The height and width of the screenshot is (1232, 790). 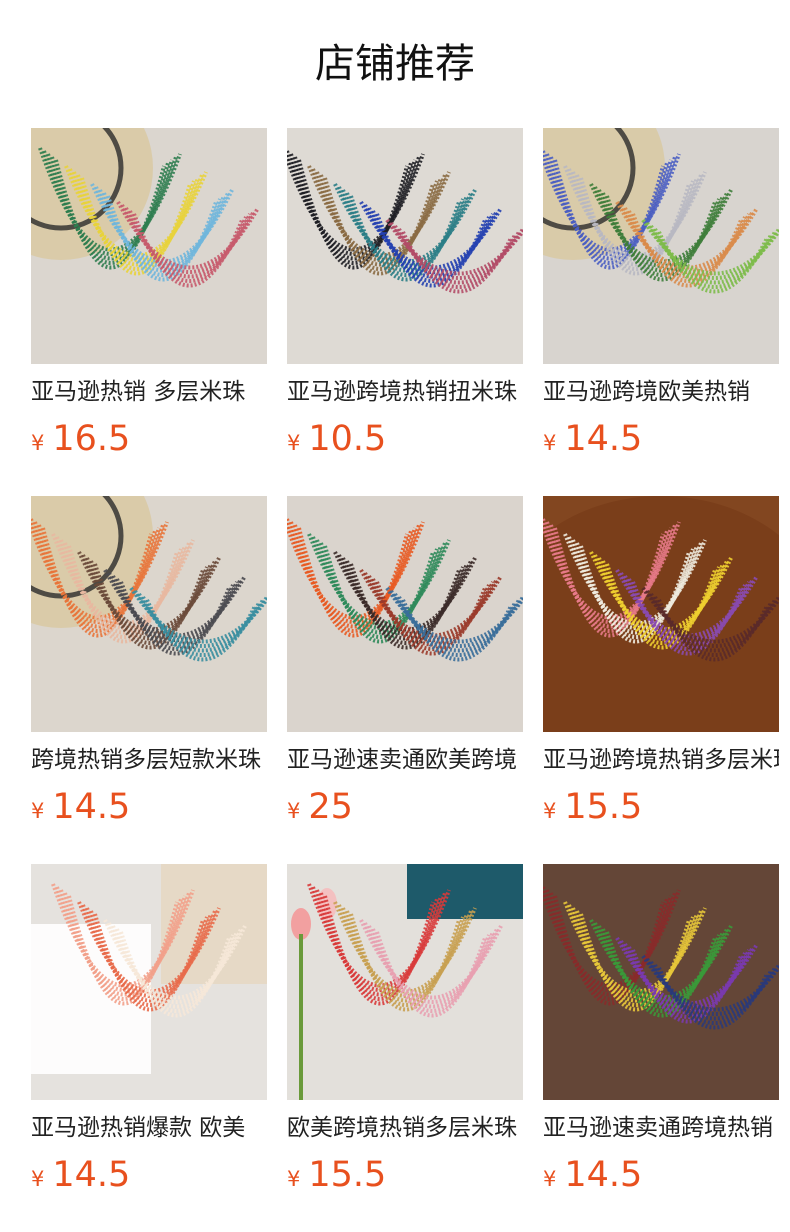 I want to click on product-card: 亚马逊跨境热销多层米珠 ¥15.5, so click(x=661, y=680).